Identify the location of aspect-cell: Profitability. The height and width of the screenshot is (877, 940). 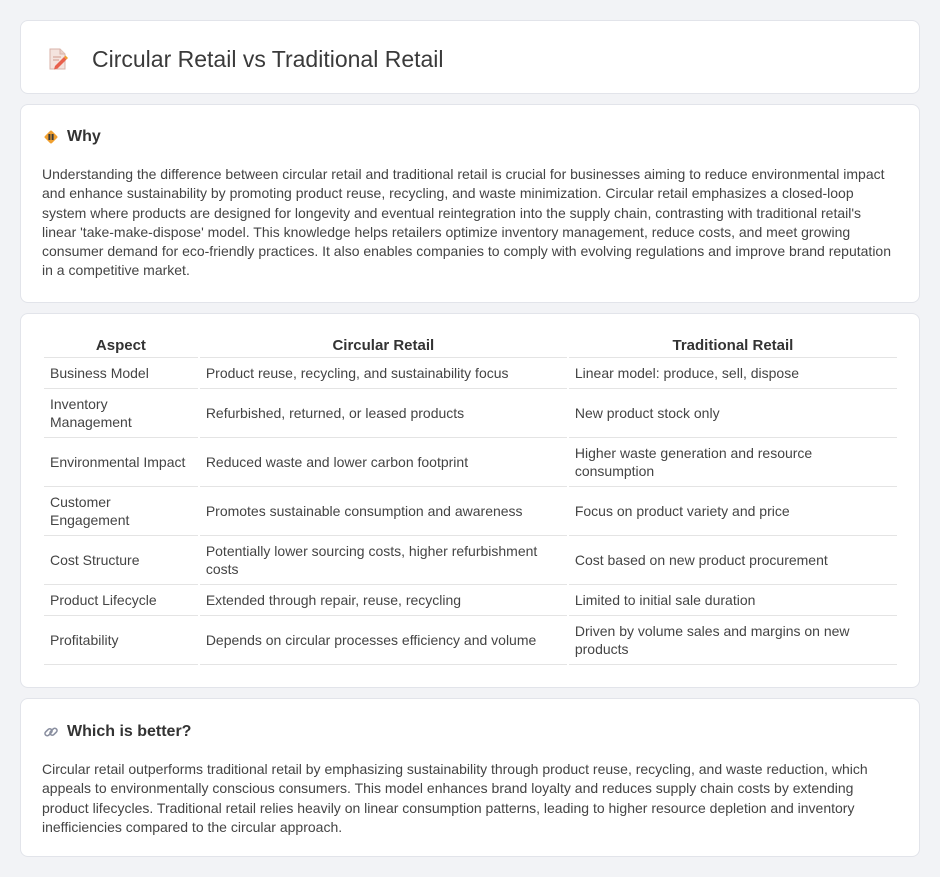
(121, 640).